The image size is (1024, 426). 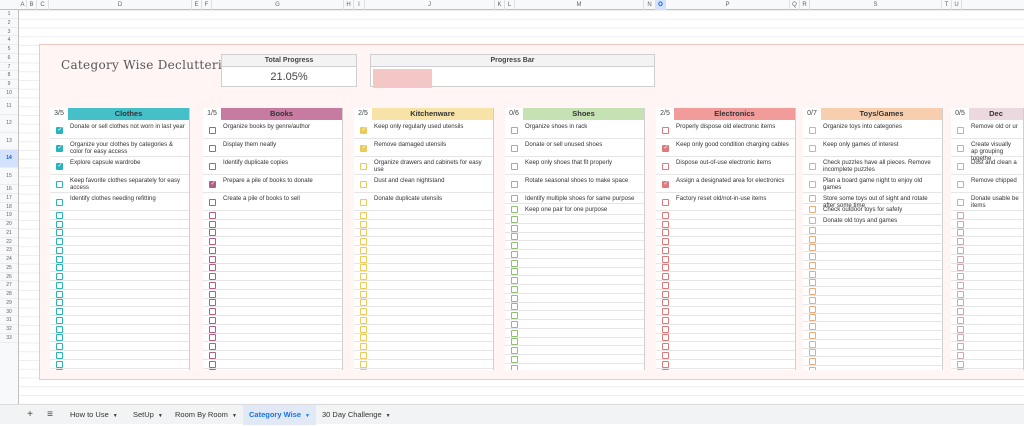 What do you see at coordinates (278, 5) in the screenshot?
I see `column-header-g: G` at bounding box center [278, 5].